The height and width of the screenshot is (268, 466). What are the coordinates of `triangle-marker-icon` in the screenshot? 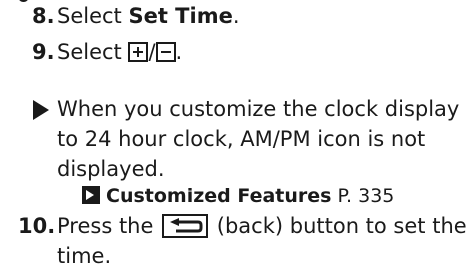 It's located at (41, 110).